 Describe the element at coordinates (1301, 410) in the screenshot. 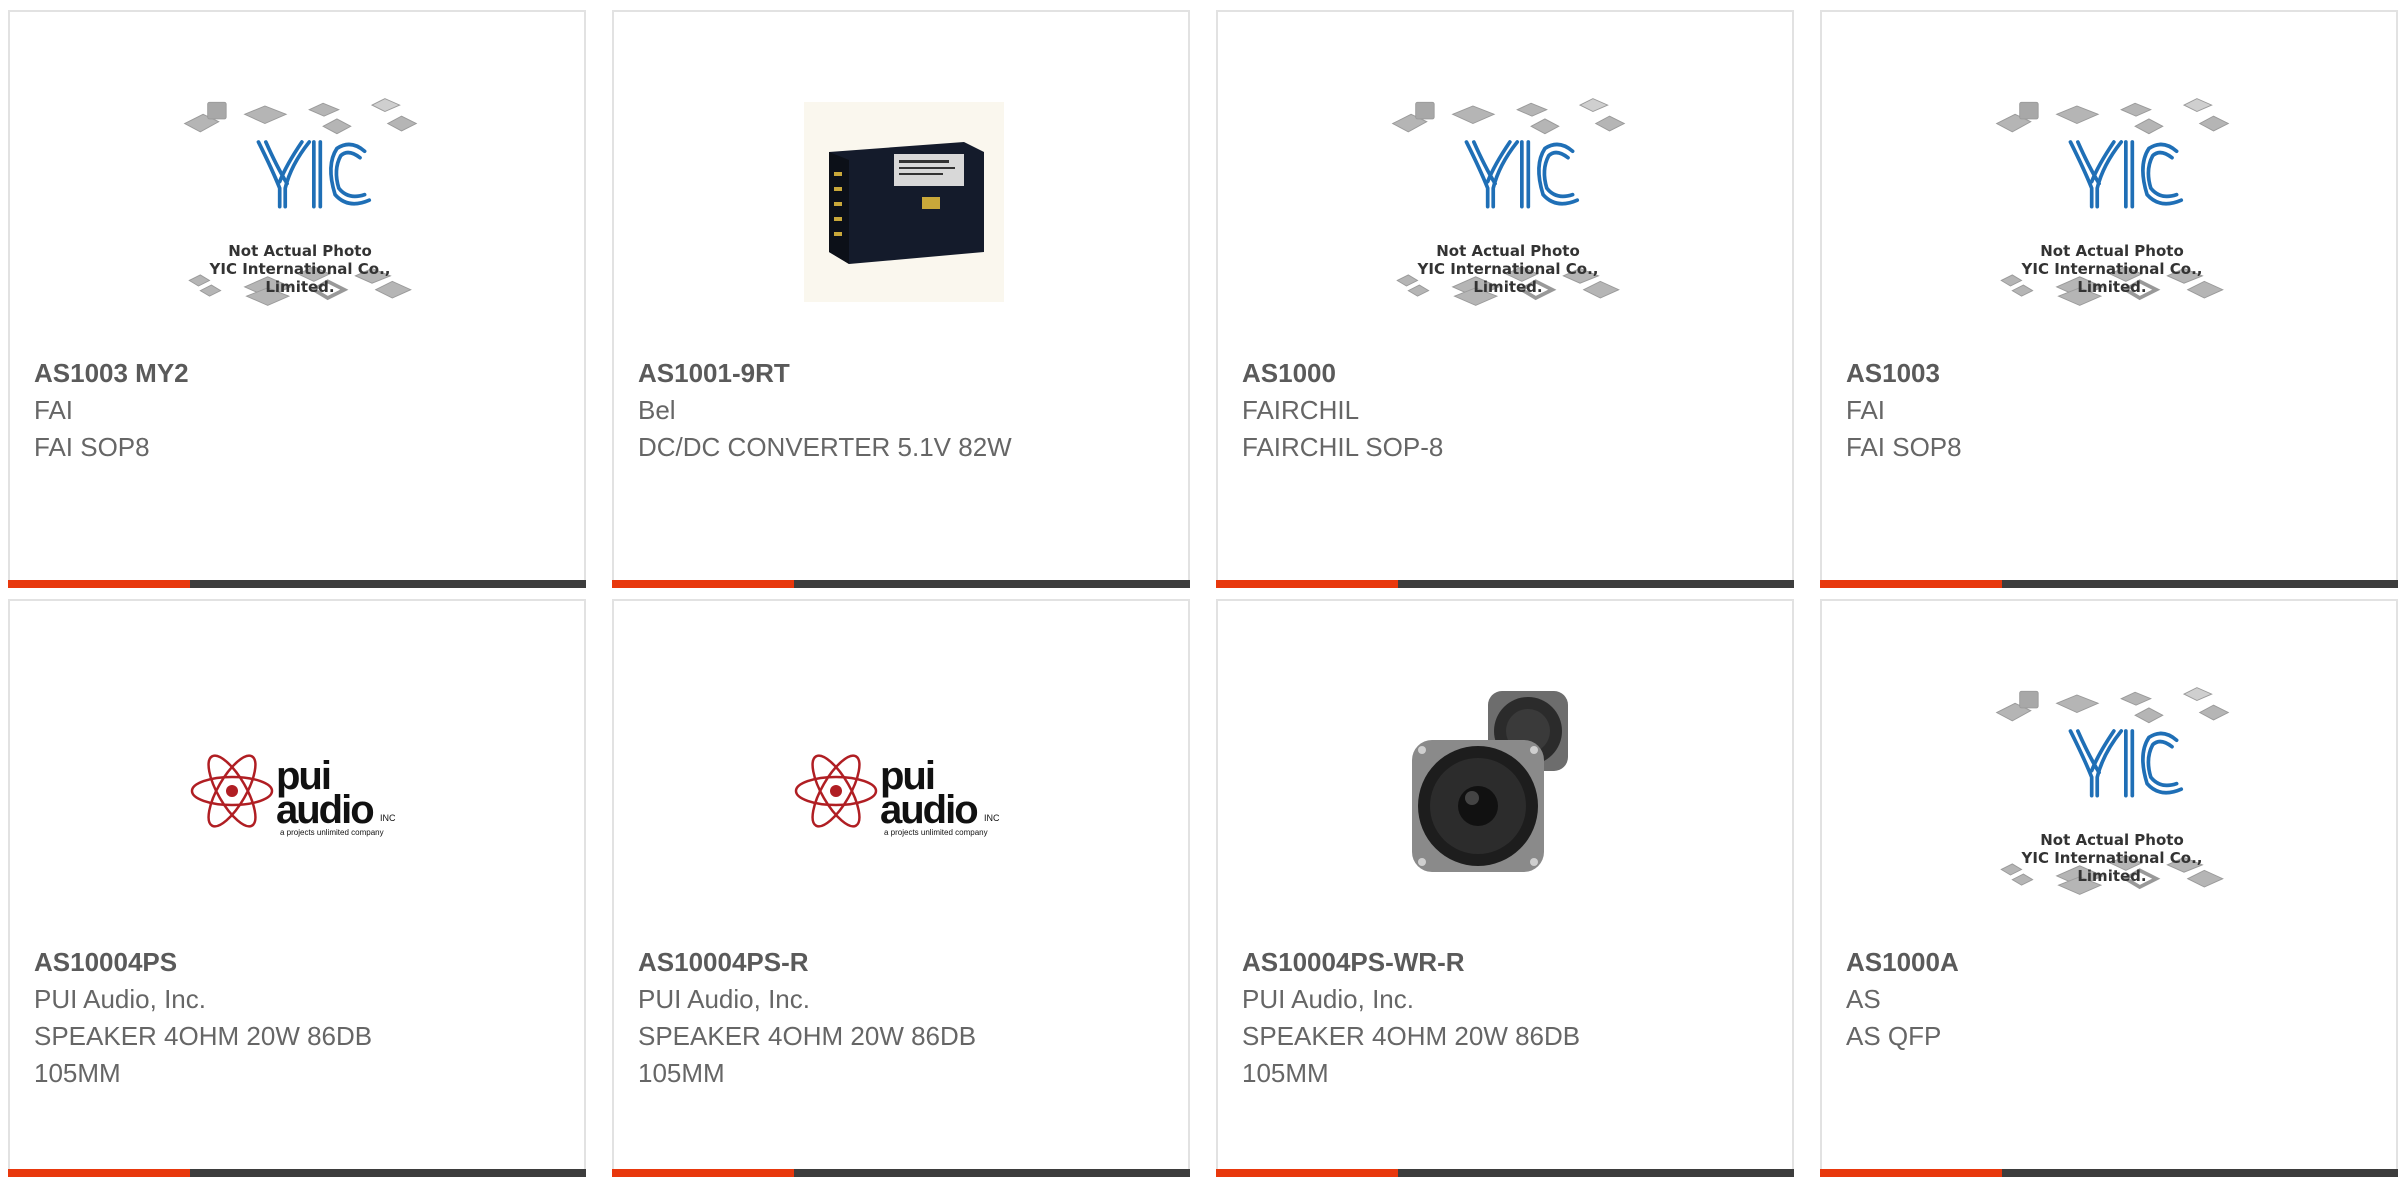

I see `manufacturer: FAIRCHIL` at that location.